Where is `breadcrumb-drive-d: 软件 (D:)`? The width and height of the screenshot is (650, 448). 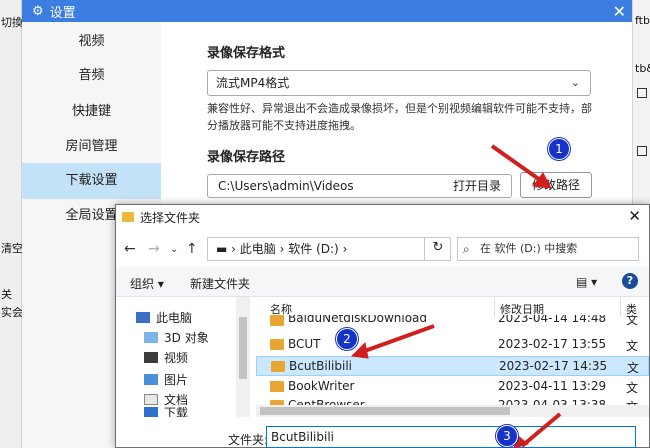
breadcrumb-drive-d: 软件 (D:) is located at coordinates (313, 249).